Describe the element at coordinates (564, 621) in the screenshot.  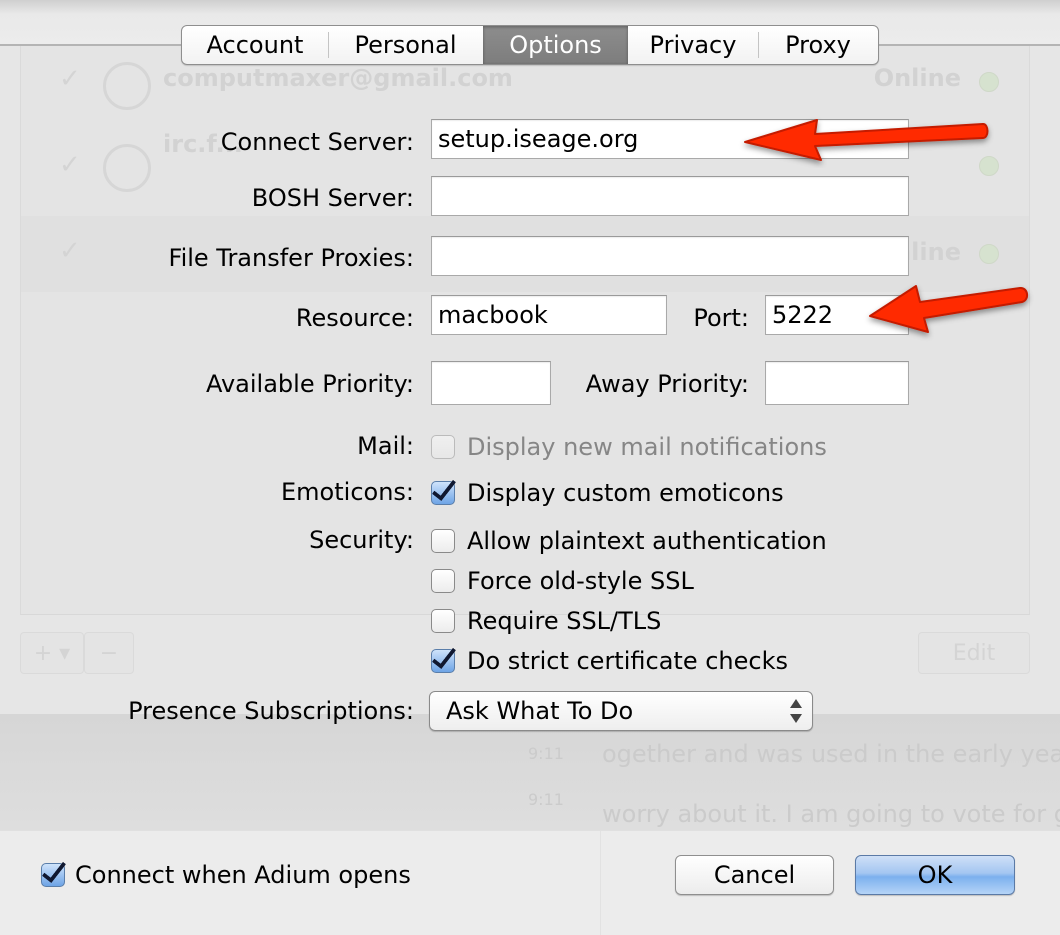
I see `require-ssl-tls-label: Require SSL/TLS` at that location.